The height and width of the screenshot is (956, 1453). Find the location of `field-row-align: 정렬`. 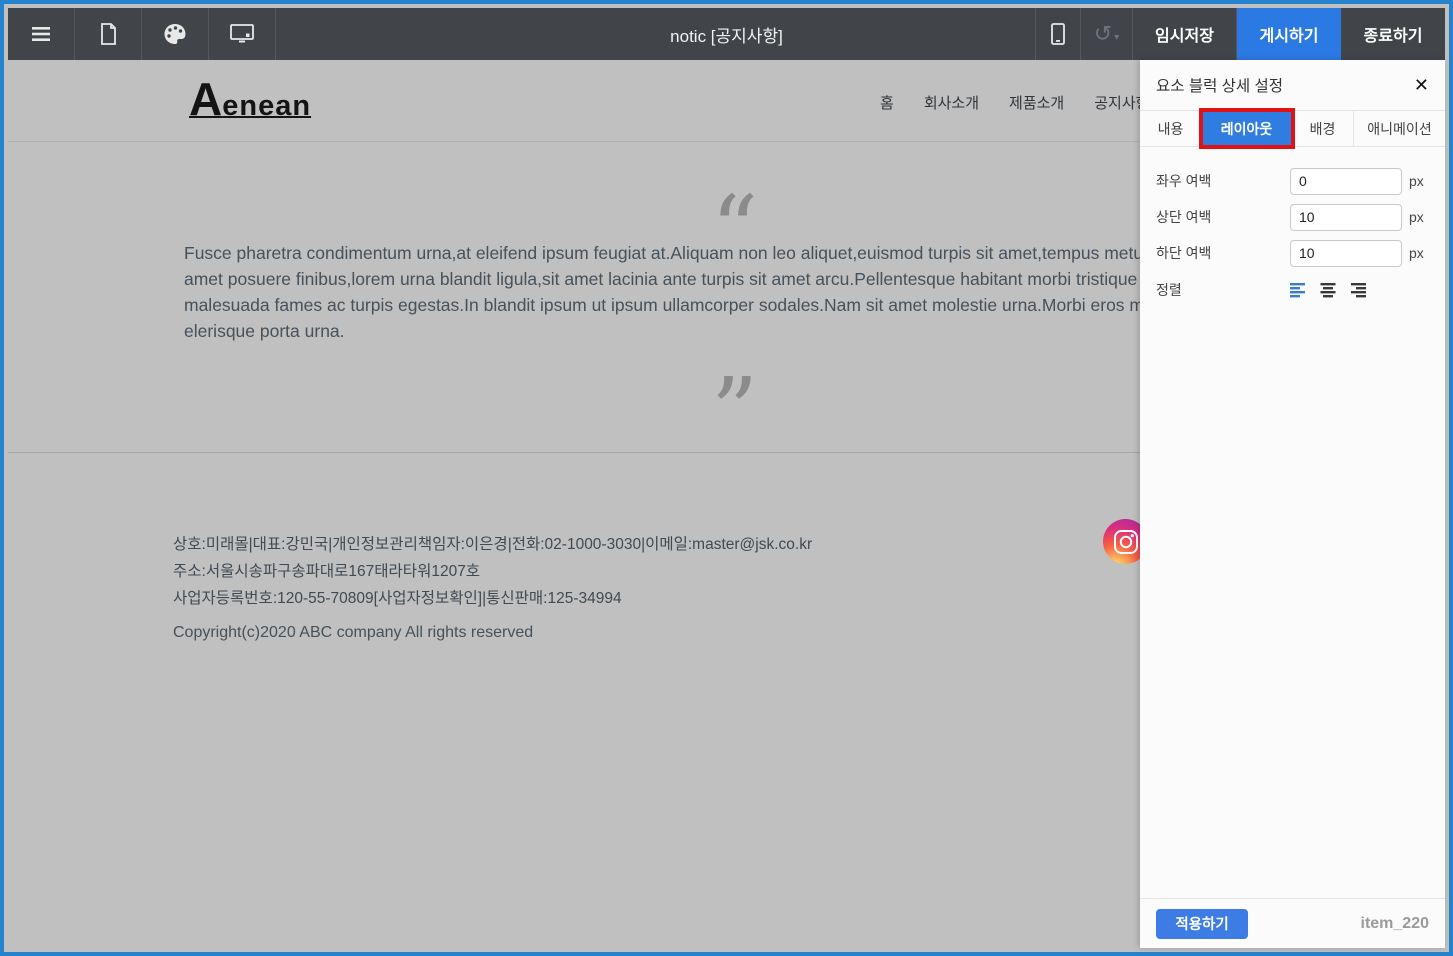

field-row-align: 정렬 is located at coordinates (1294, 290).